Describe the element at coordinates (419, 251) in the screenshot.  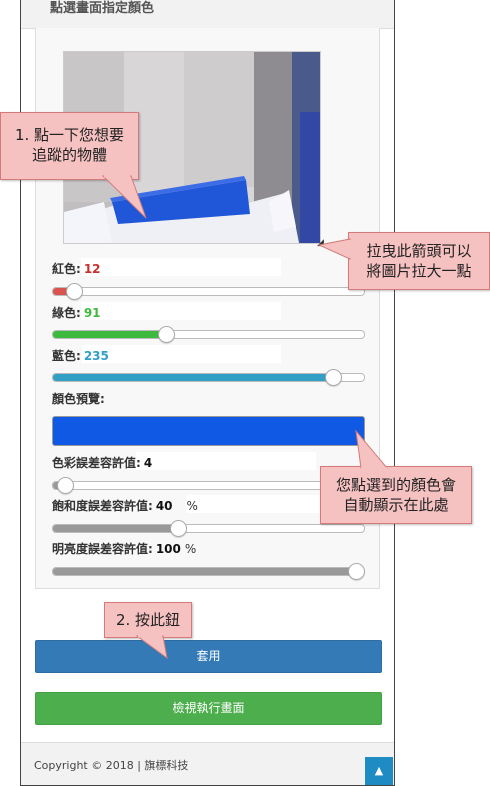
I see `callout-line: 拉曳此箭頭可以` at that location.